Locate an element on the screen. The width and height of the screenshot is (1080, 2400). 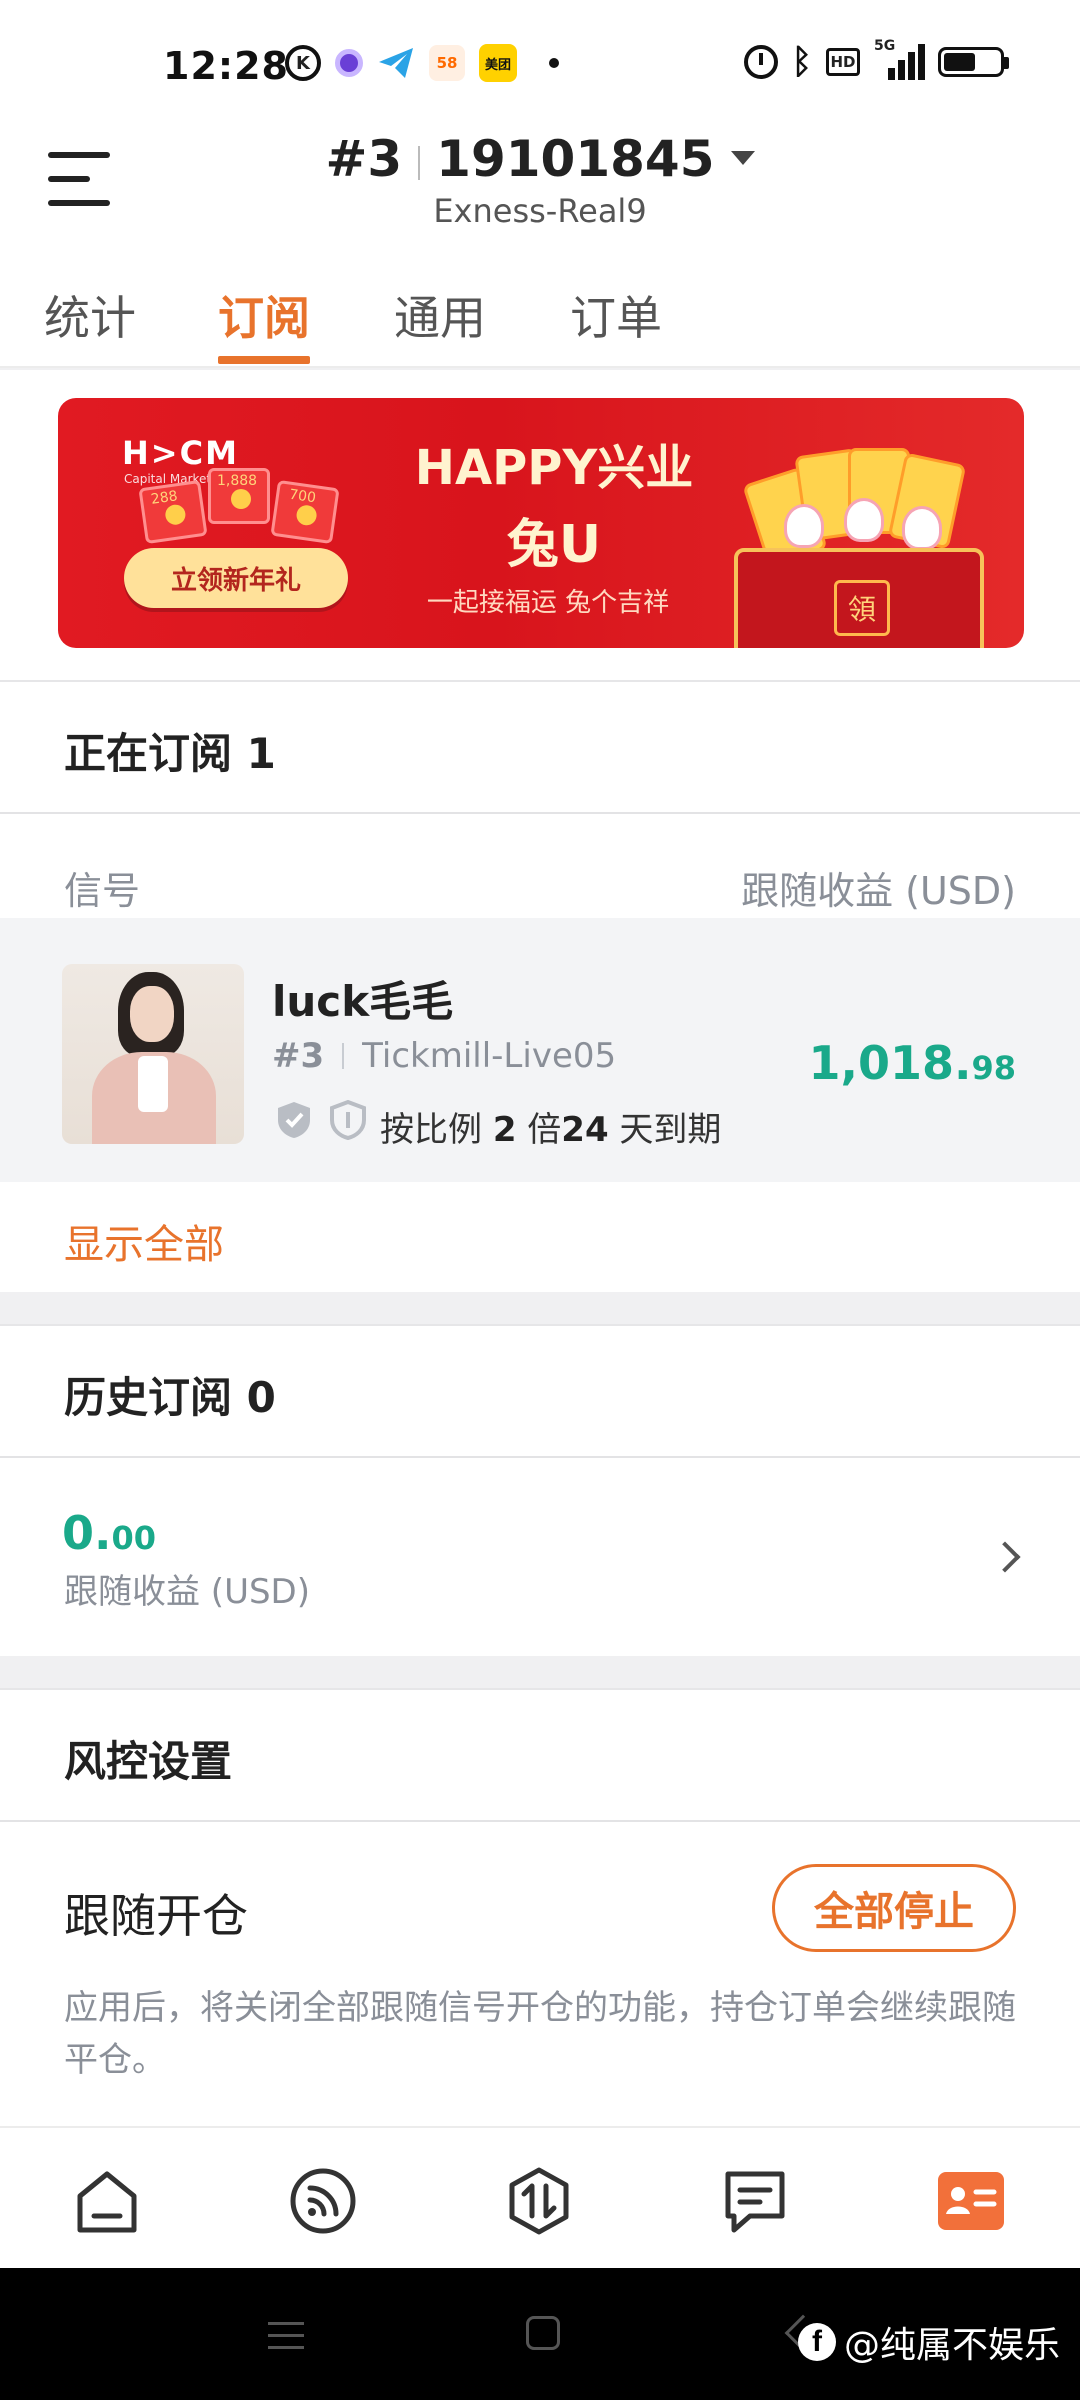
signal-rank: #3 is located at coordinates (298, 1056).